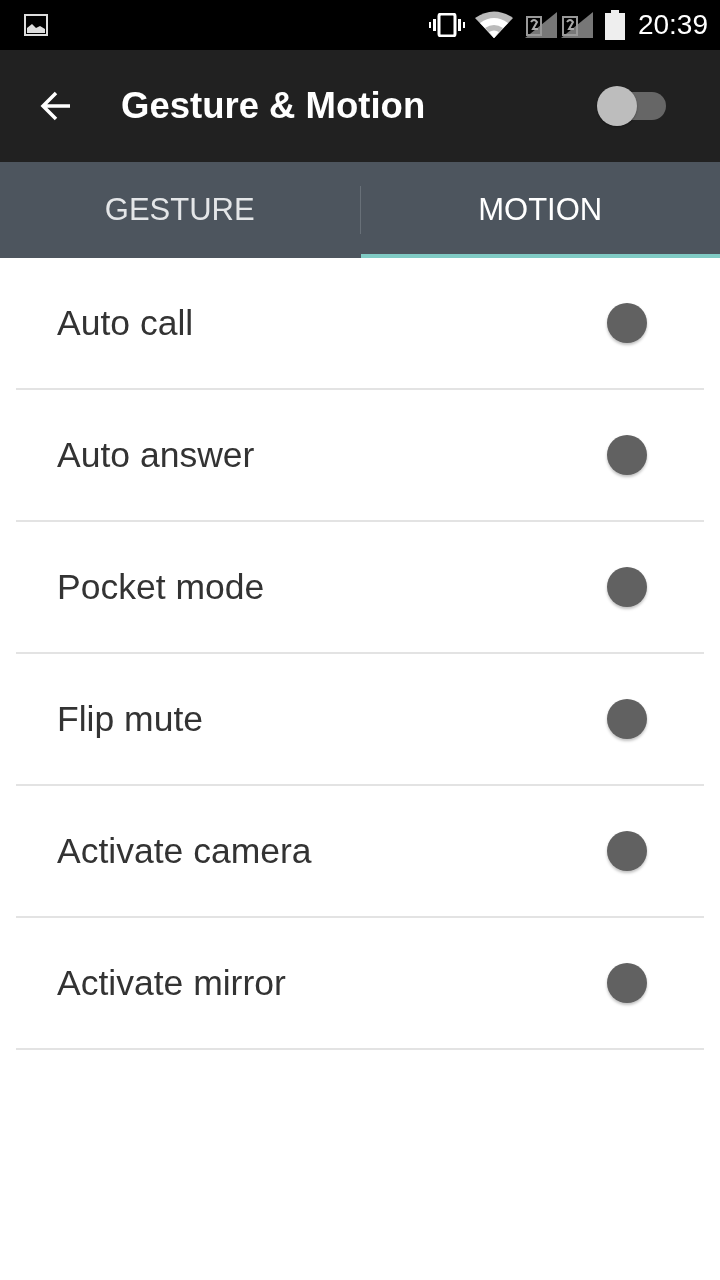 The width and height of the screenshot is (720, 1280). Describe the element at coordinates (172, 983) in the screenshot. I see `setting-label: Activate mirror` at that location.